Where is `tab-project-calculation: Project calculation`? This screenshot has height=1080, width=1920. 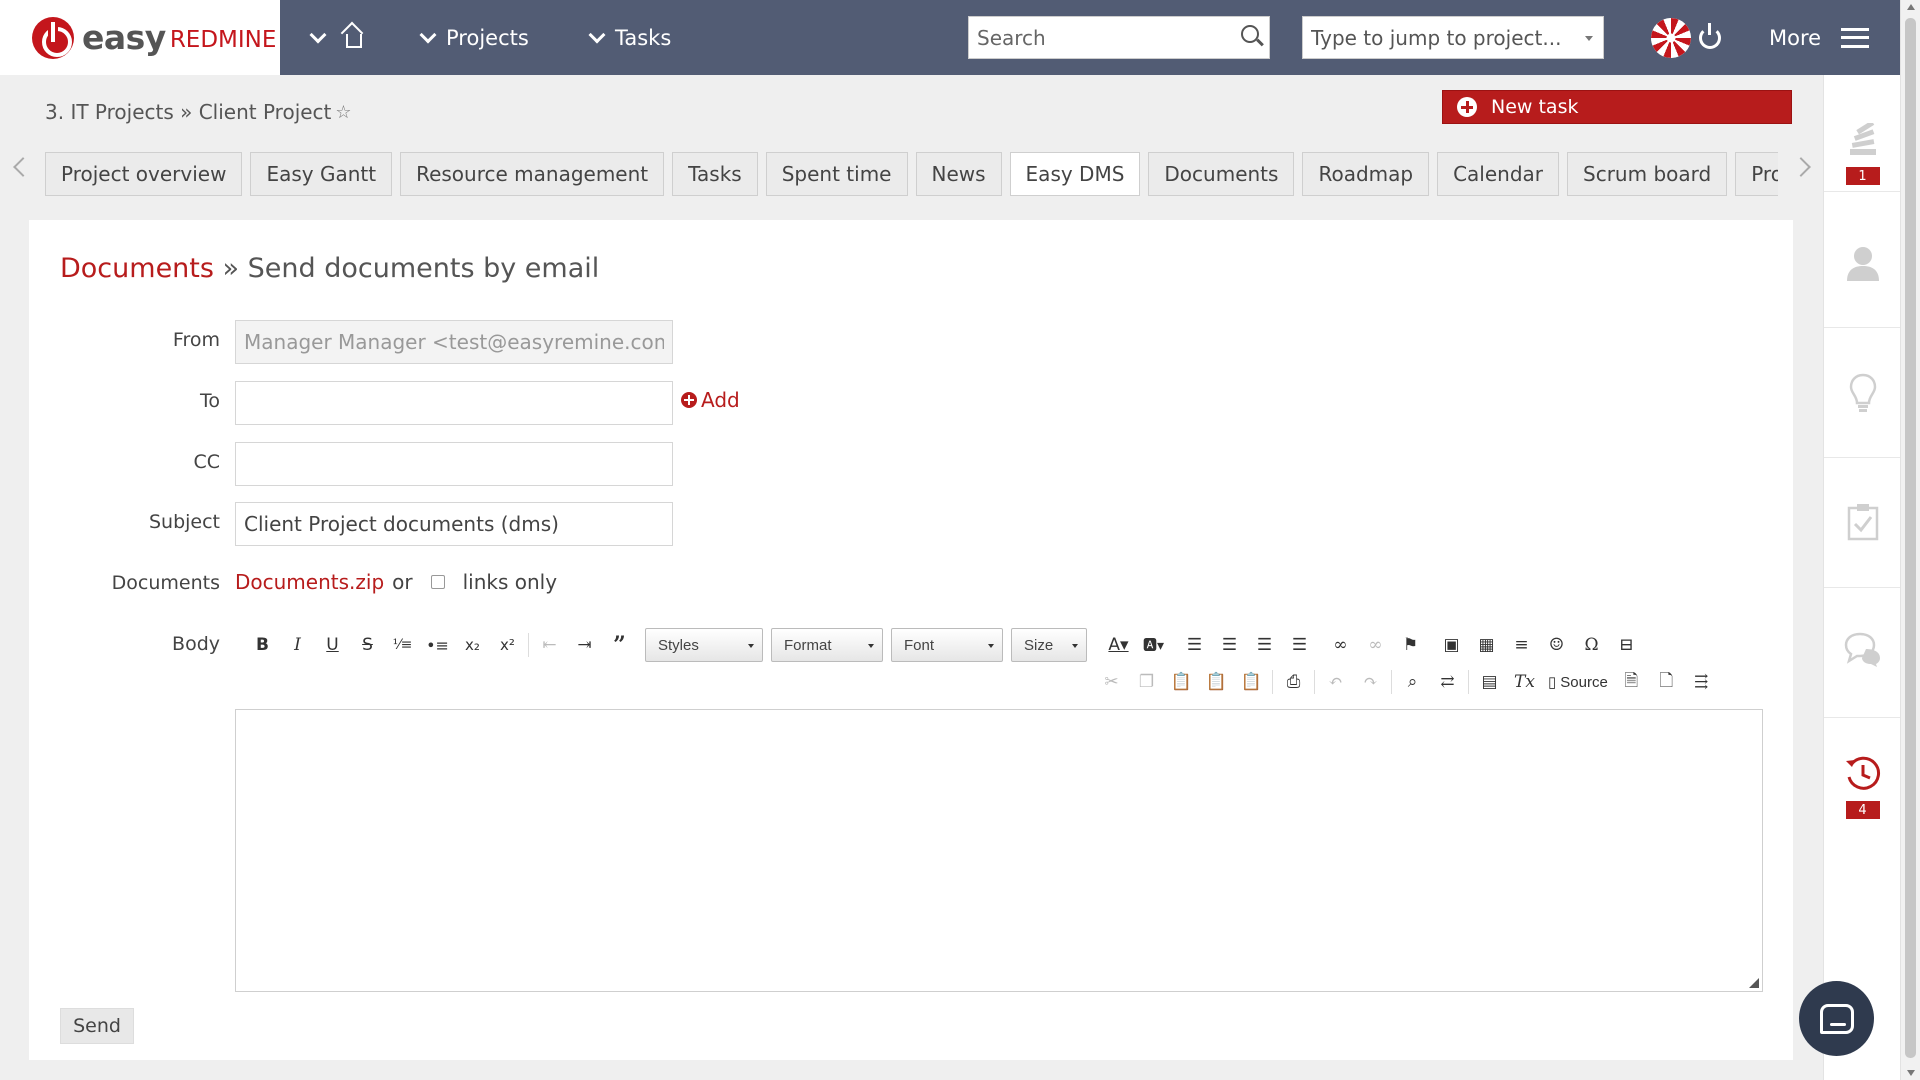
tab-project-calculation: Project calculation is located at coordinates (1756, 174).